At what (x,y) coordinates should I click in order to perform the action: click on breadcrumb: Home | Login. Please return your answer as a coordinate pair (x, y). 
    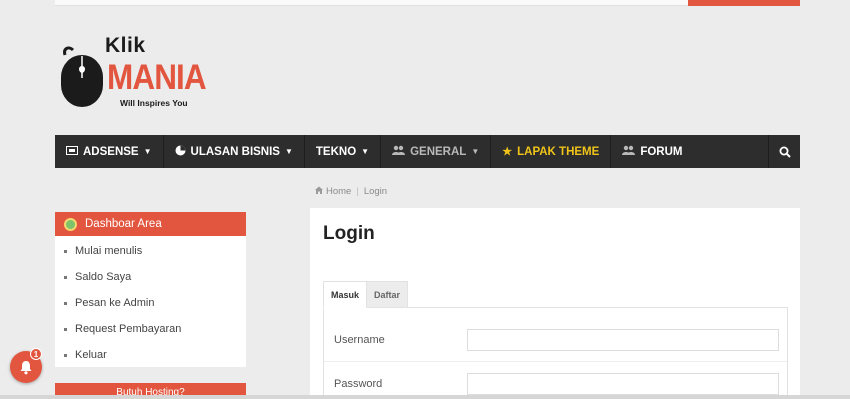
    Looking at the image, I should click on (351, 191).